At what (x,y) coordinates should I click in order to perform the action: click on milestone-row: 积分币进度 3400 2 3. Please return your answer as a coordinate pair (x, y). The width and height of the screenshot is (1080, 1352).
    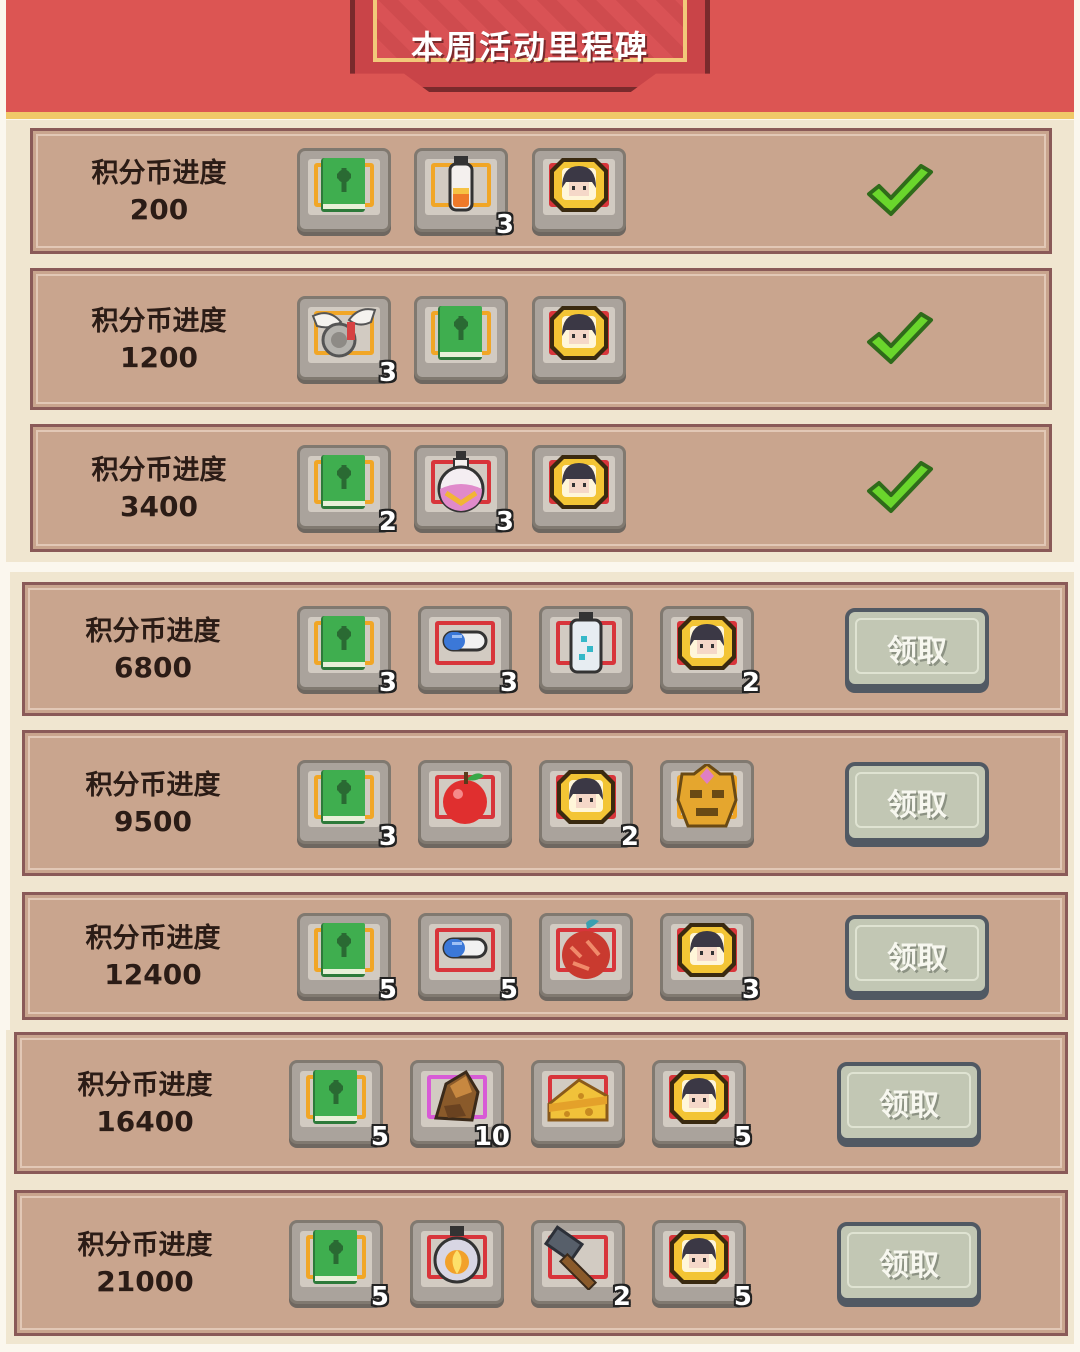
    Looking at the image, I should click on (541, 488).